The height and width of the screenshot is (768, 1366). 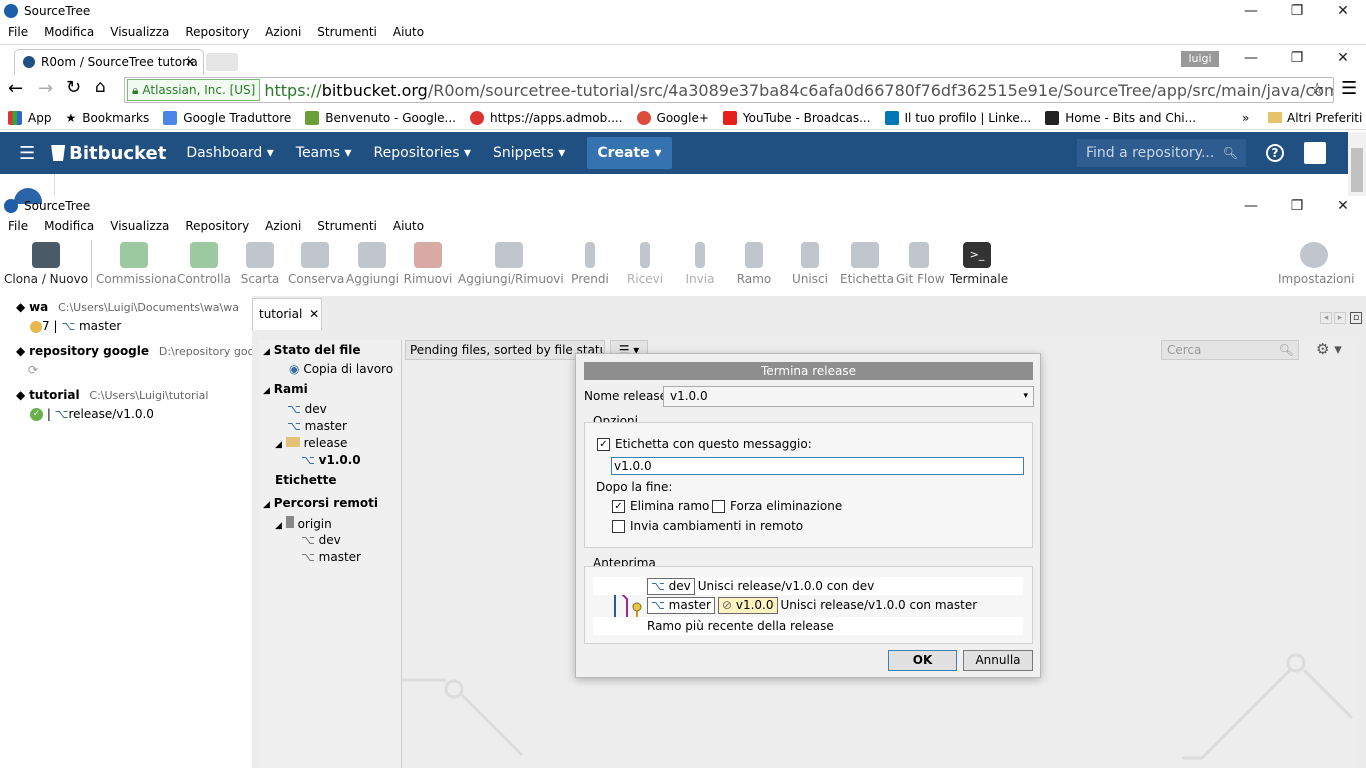 What do you see at coordinates (283, 226) in the screenshot?
I see `st-menu-azioni: Azioni` at bounding box center [283, 226].